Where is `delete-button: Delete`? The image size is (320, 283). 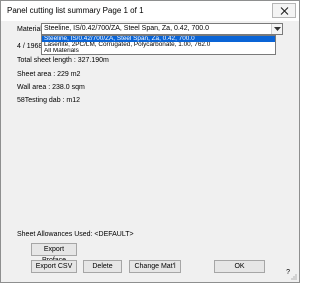 delete-button: Delete is located at coordinates (102, 266).